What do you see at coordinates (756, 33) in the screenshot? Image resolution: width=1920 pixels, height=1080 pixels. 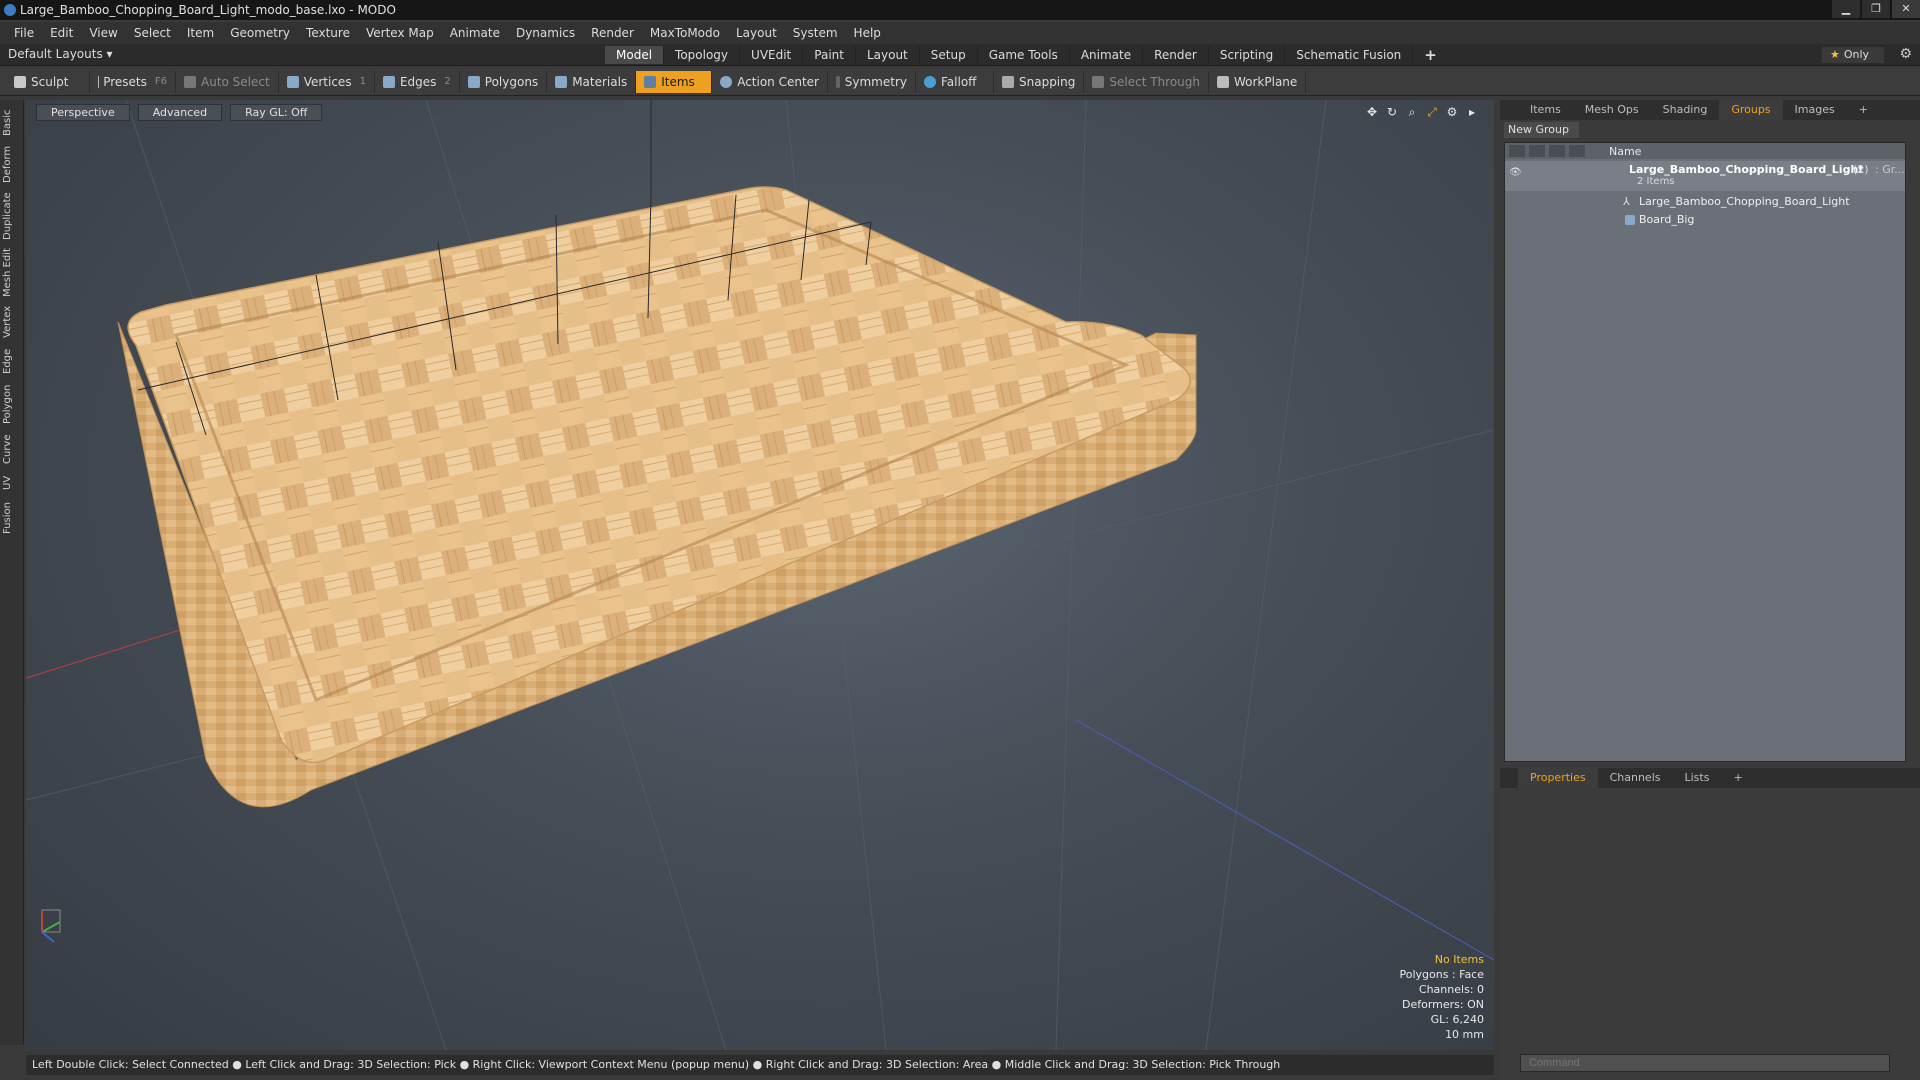 I see `menu-layout: Layout` at bounding box center [756, 33].